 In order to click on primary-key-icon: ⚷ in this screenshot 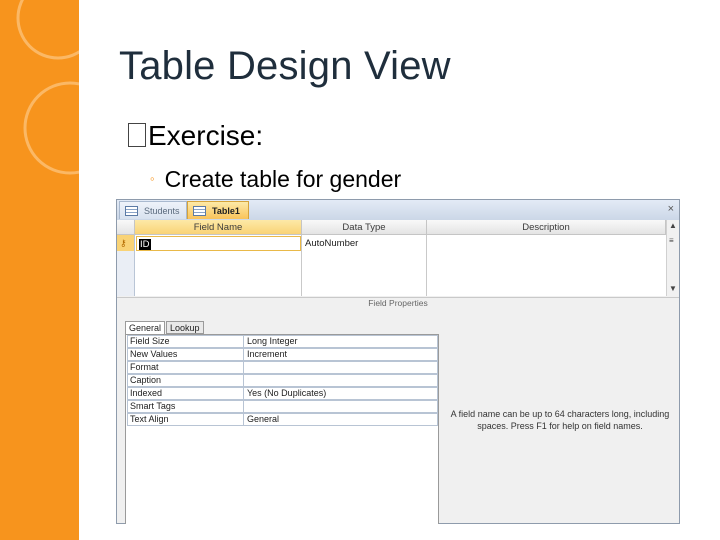, I will do `click(123, 243)`.